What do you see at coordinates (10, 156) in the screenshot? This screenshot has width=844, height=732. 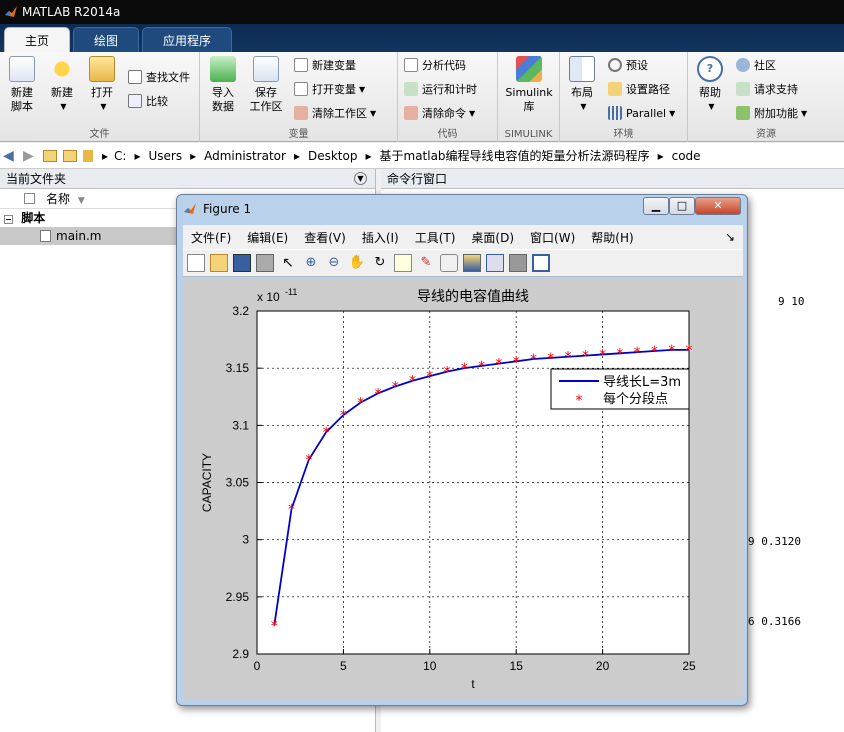 I see `back-arrow-icon: ◀` at bounding box center [10, 156].